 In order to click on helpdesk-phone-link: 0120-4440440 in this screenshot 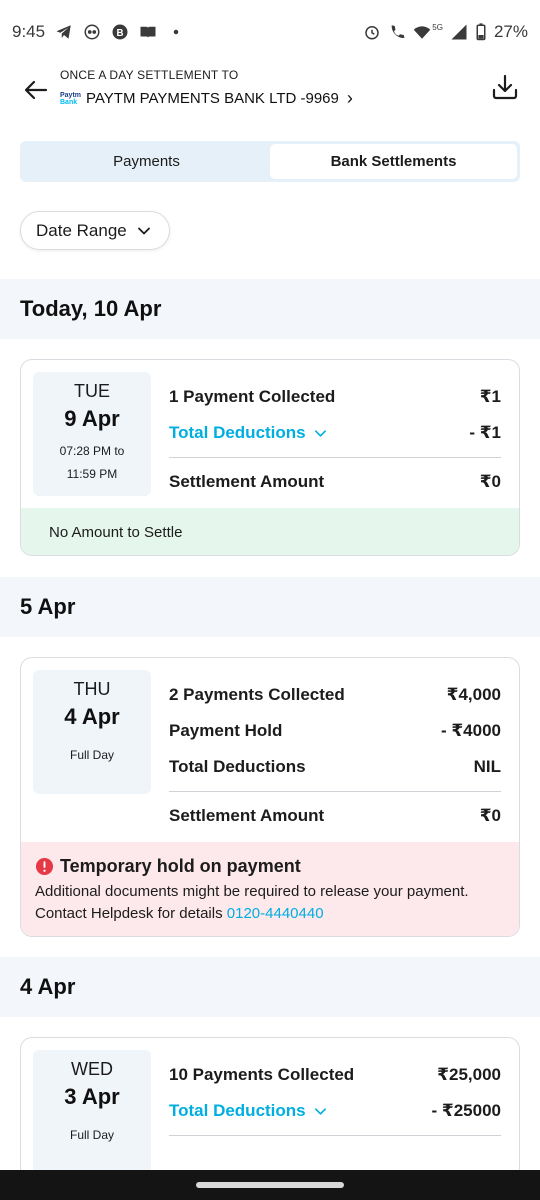, I will do `click(275, 913)`.